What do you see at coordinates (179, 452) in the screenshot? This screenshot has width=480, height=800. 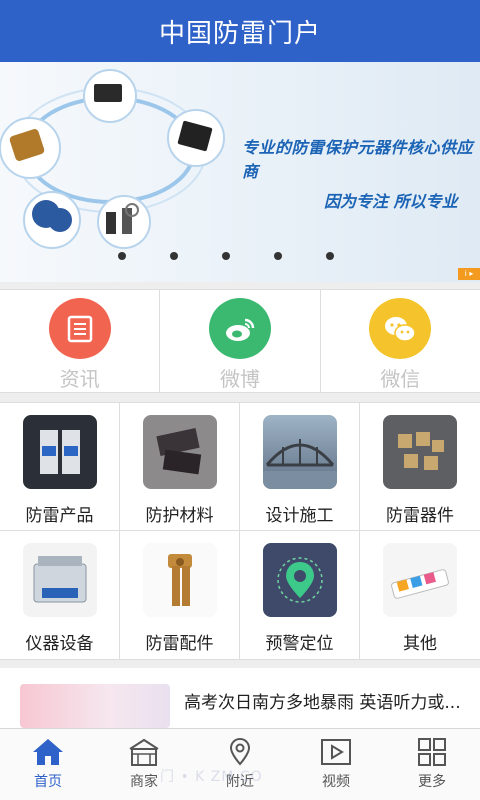 I see `protective-material-image` at bounding box center [179, 452].